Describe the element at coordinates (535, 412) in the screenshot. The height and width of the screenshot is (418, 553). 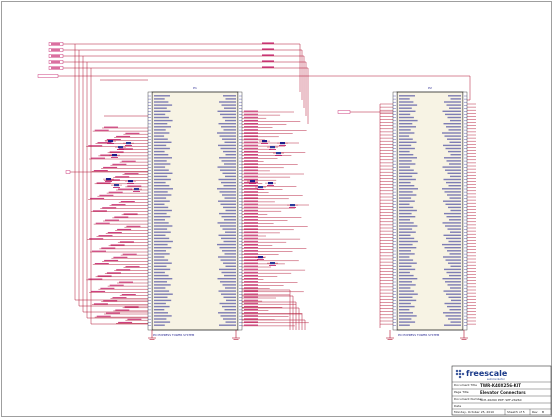
I see `rev-label: Rev` at that location.